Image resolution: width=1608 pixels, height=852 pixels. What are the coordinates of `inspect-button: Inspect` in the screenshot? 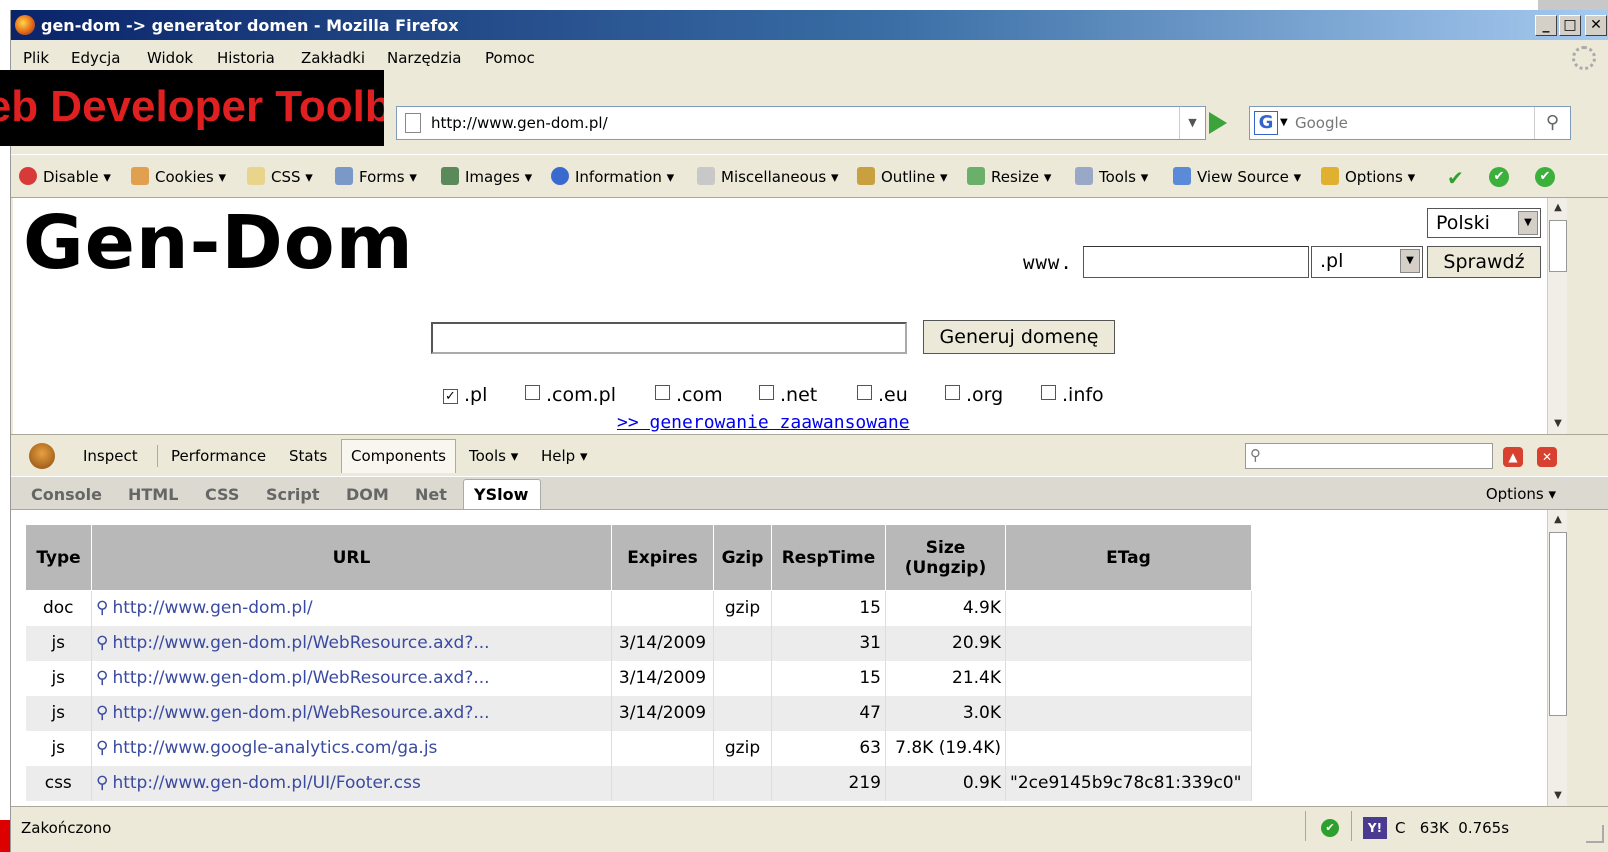 It's located at (110, 456).